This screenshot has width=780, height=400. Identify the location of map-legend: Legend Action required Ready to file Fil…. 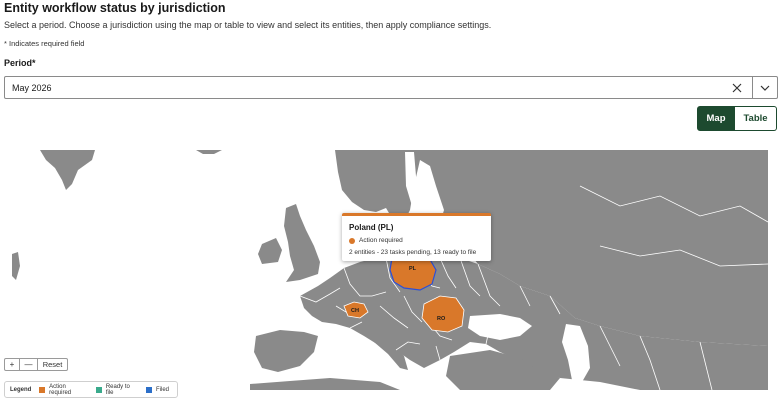
(91, 389).